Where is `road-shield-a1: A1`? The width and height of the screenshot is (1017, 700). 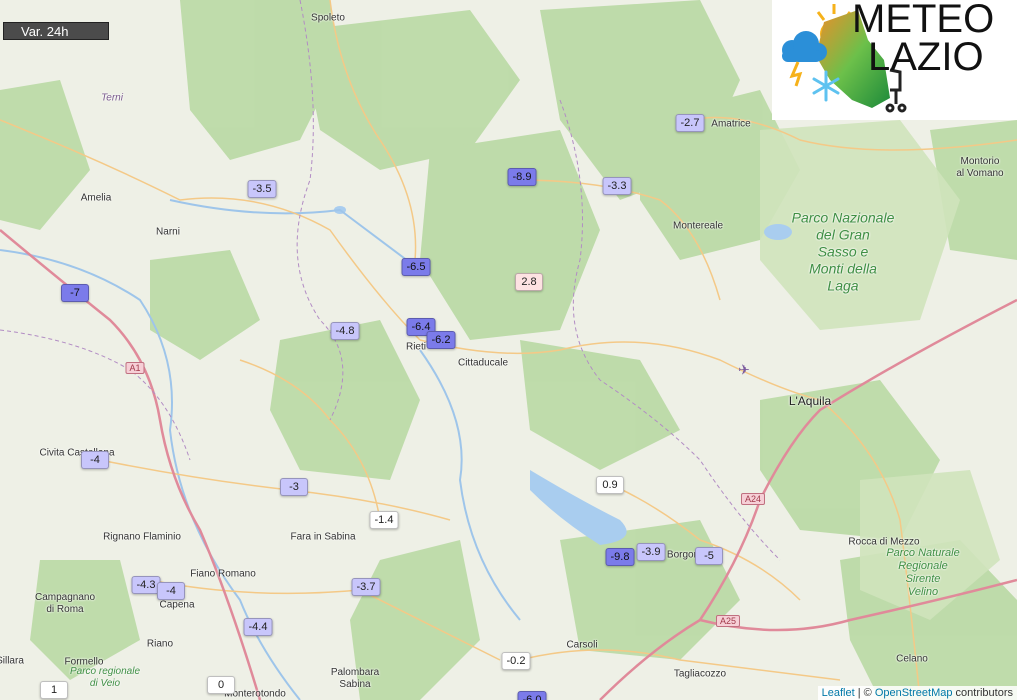
road-shield-a1: A1 is located at coordinates (135, 368).